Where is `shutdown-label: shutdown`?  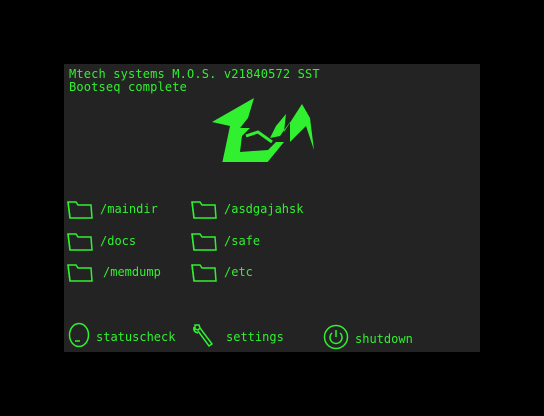 shutdown-label: shutdown is located at coordinates (384, 339).